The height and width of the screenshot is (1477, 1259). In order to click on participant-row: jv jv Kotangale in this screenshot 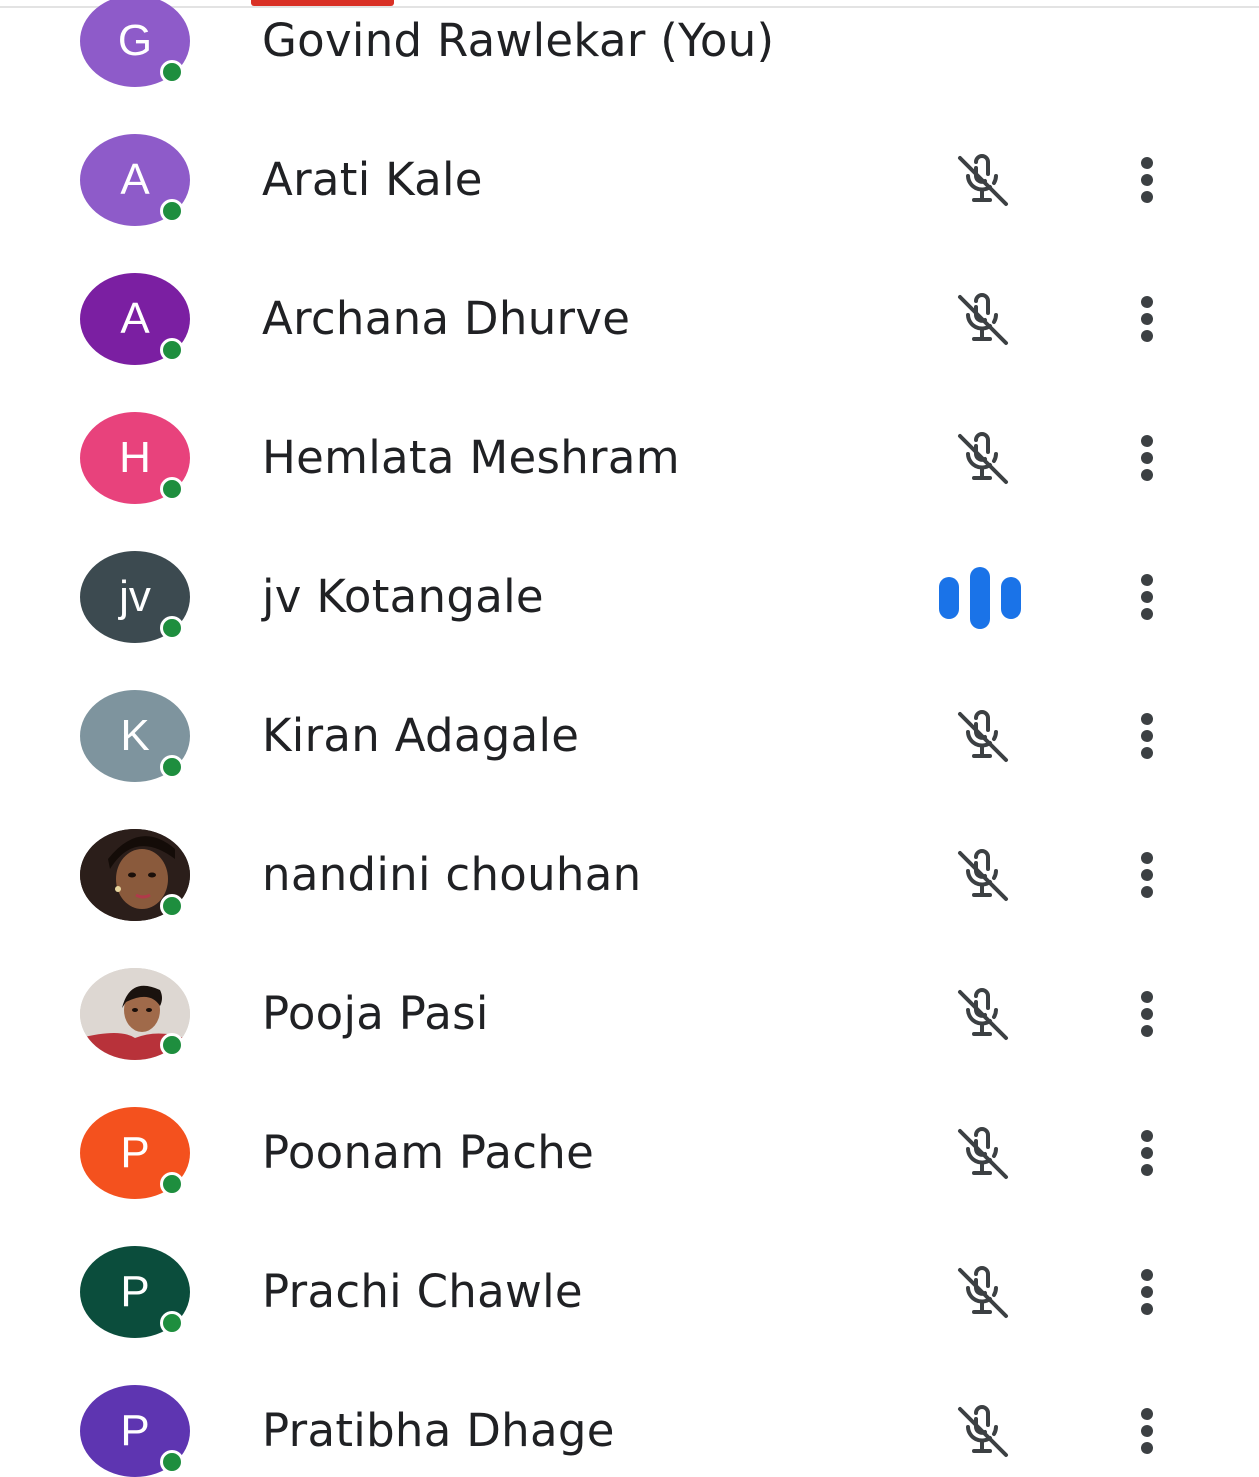, I will do `click(629, 550)`.